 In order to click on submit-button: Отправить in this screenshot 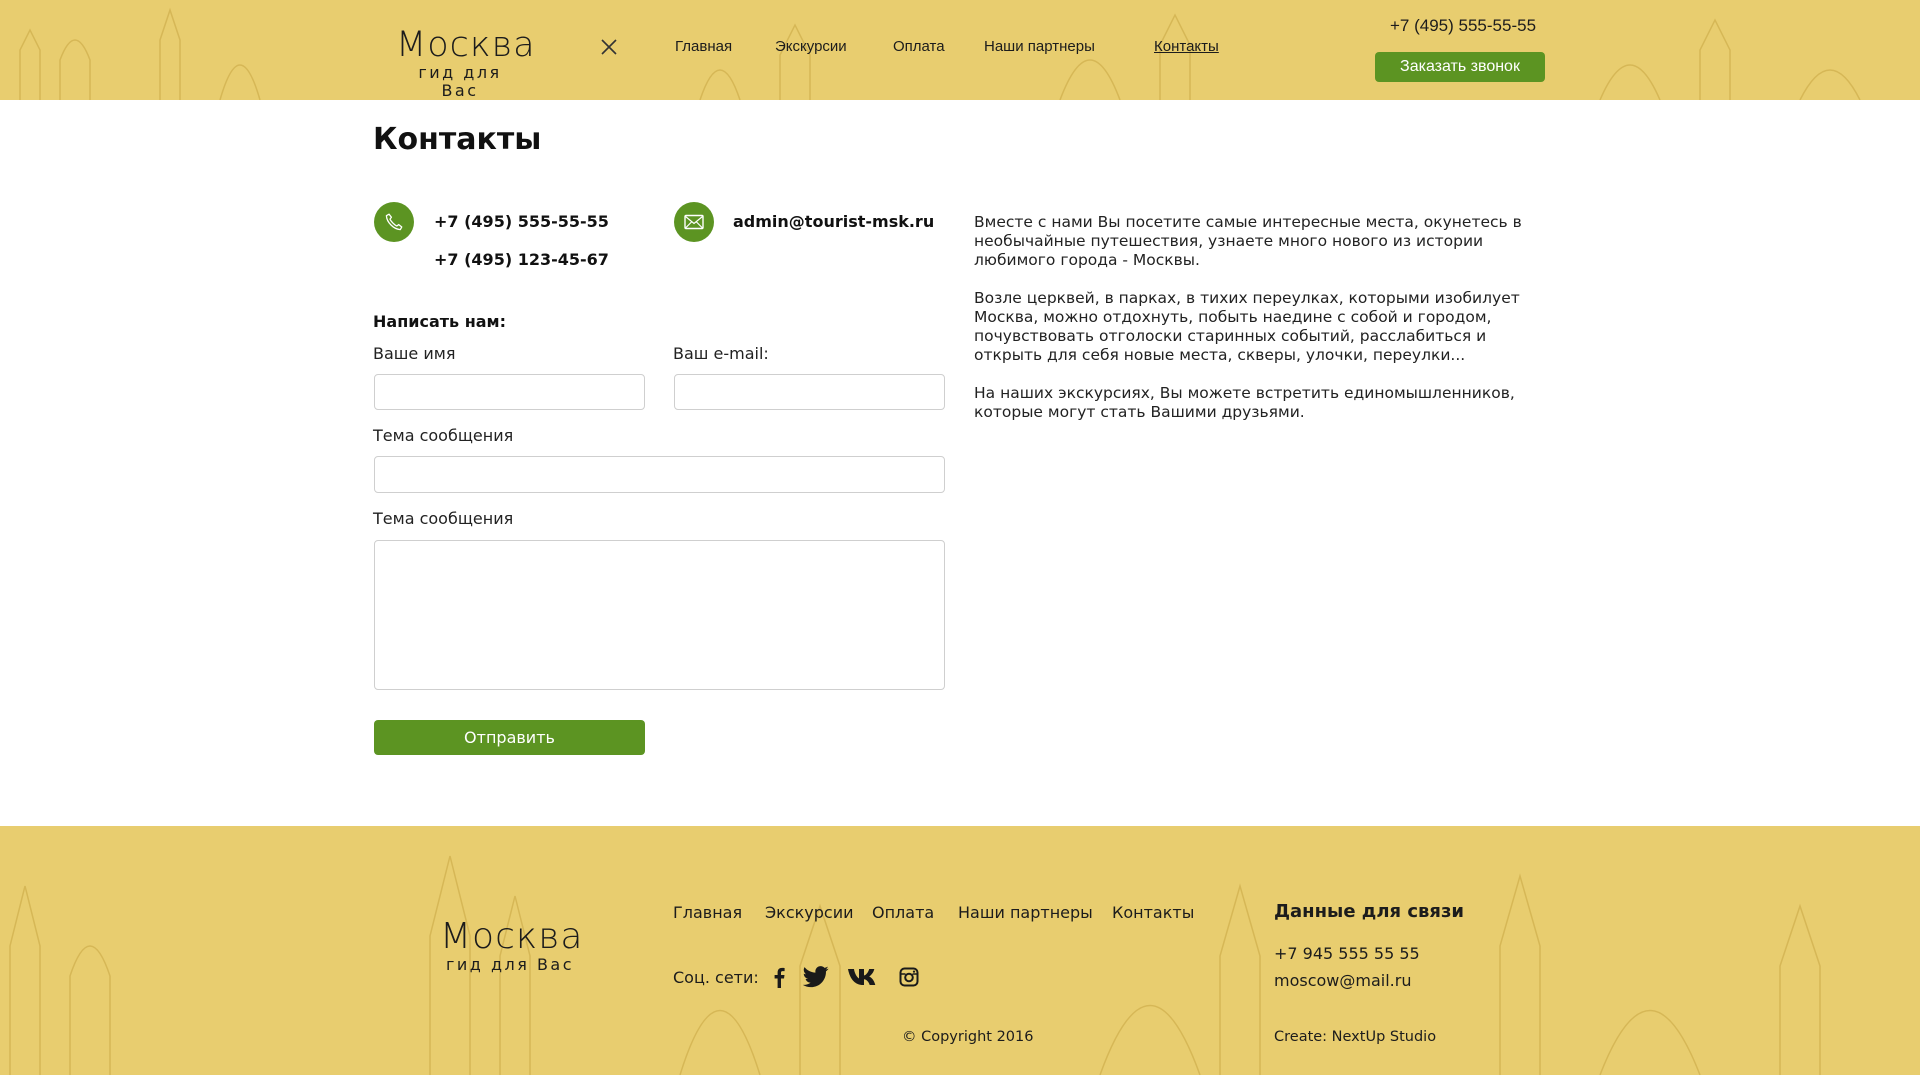, I will do `click(509, 737)`.